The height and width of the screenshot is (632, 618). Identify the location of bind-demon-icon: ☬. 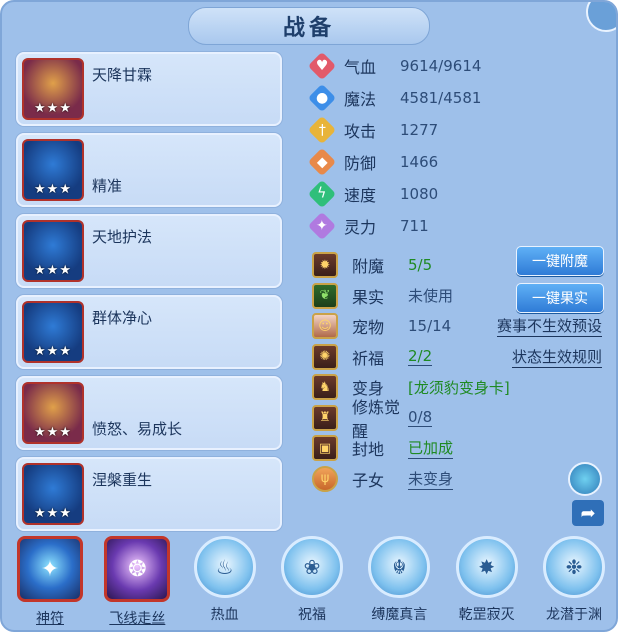
(399, 567).